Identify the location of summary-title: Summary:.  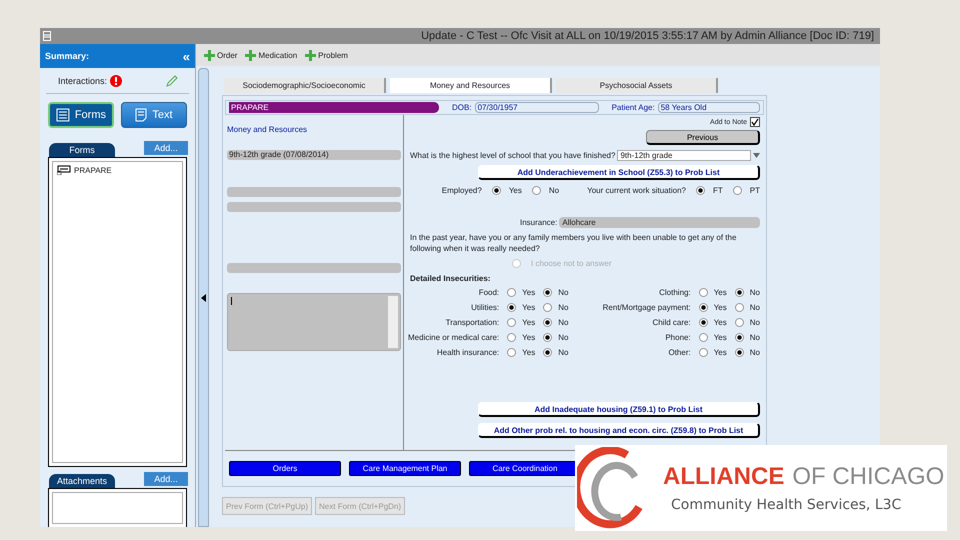
(67, 56).